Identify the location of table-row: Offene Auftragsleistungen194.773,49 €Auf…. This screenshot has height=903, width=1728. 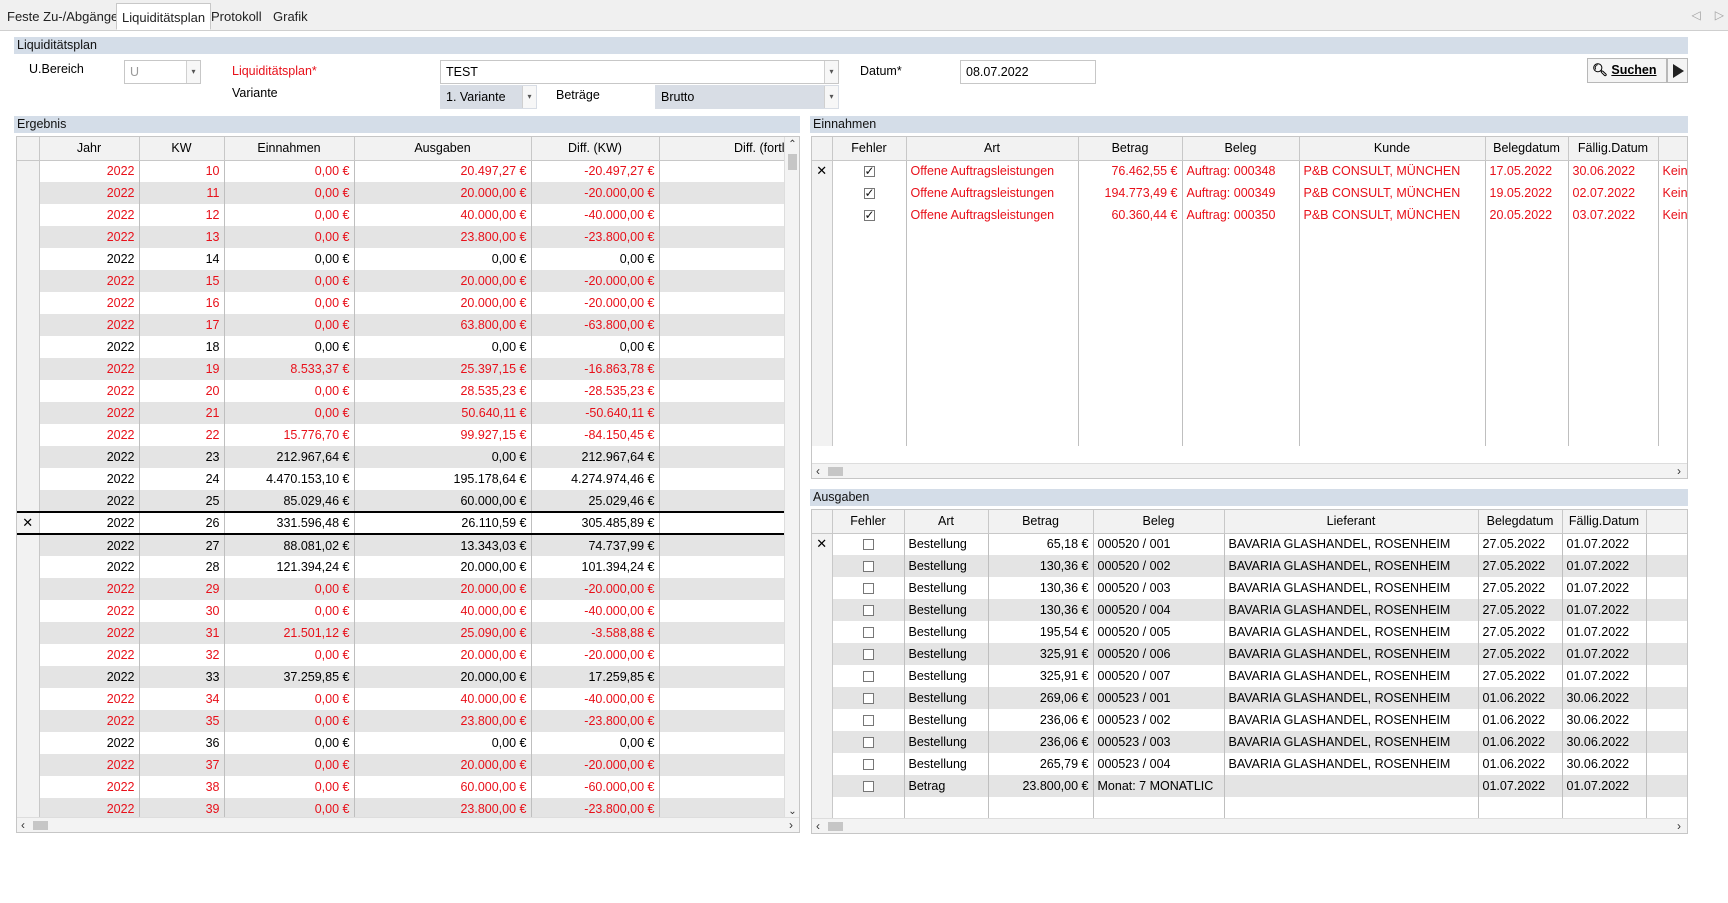
(1249, 193).